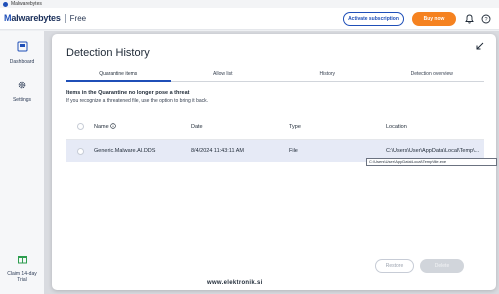 The width and height of the screenshot is (499, 294). What do you see at coordinates (469, 19) in the screenshot?
I see `bell-icon` at bounding box center [469, 19].